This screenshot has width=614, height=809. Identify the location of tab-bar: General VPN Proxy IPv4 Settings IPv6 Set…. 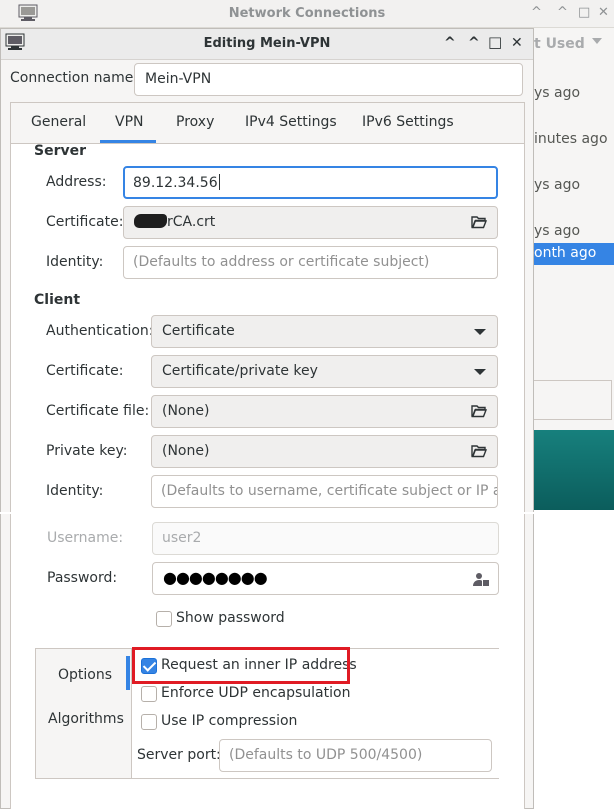
(267, 123).